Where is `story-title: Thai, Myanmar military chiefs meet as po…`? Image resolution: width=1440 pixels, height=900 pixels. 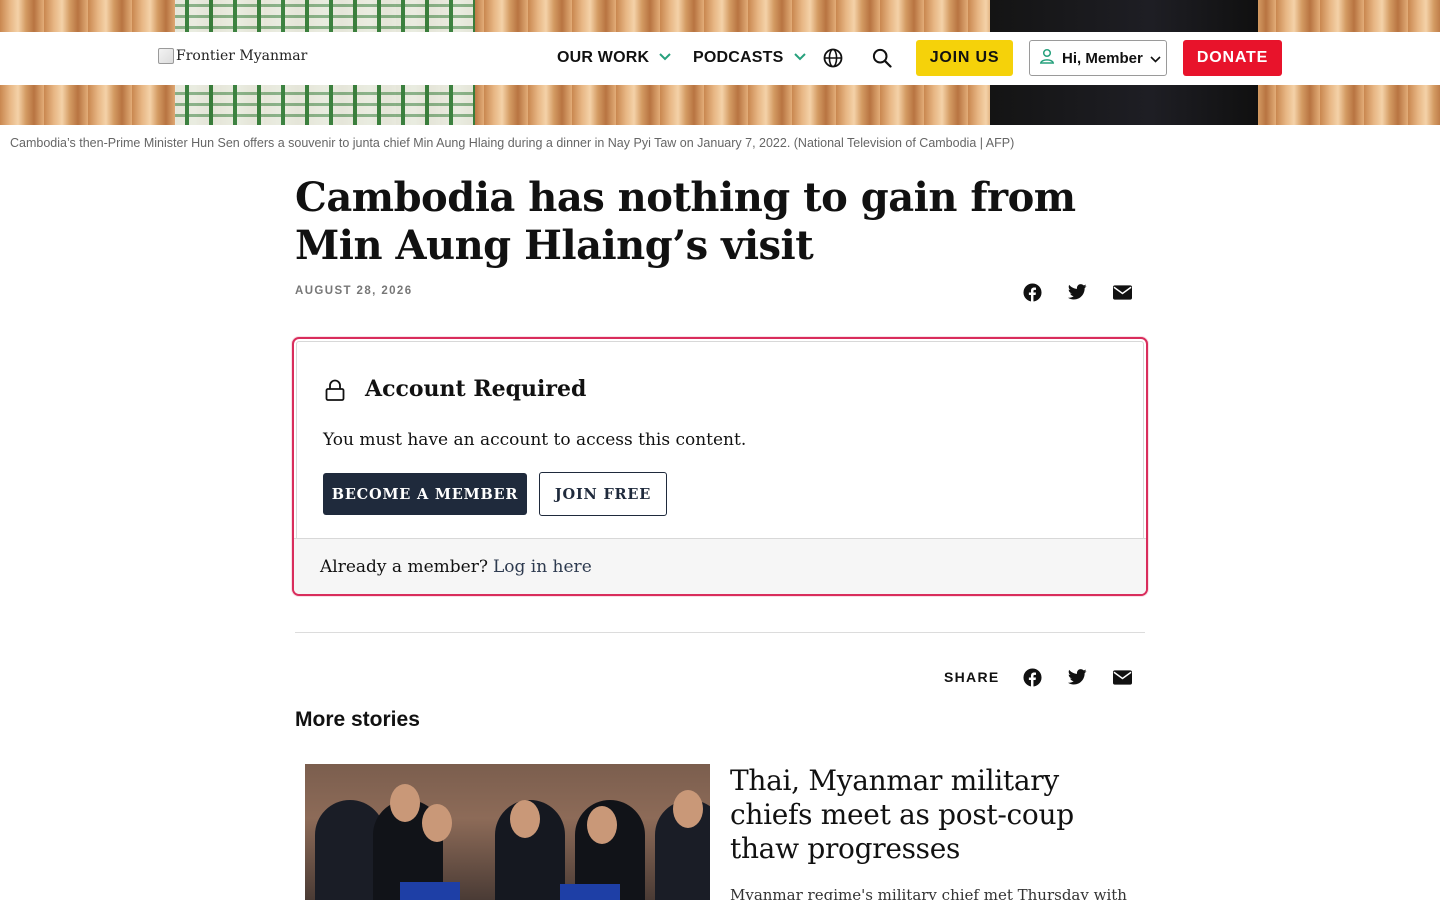 story-title: Thai, Myanmar military chiefs meet as po… is located at coordinates (930, 815).